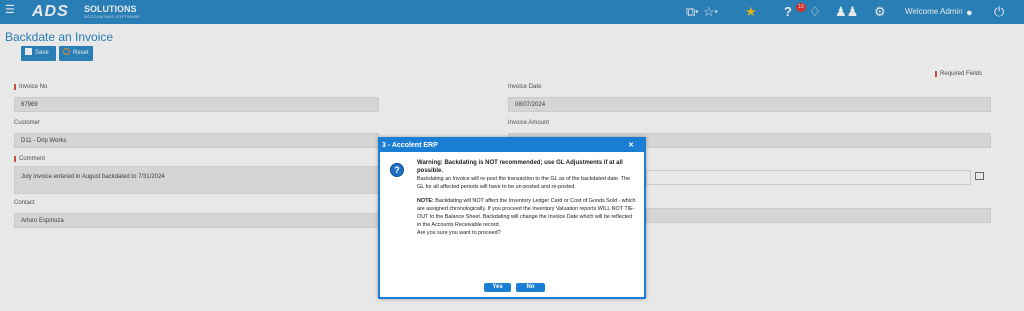 This screenshot has height=311, width=1024. What do you see at coordinates (497, 287) in the screenshot?
I see `yes-button: Yes` at bounding box center [497, 287].